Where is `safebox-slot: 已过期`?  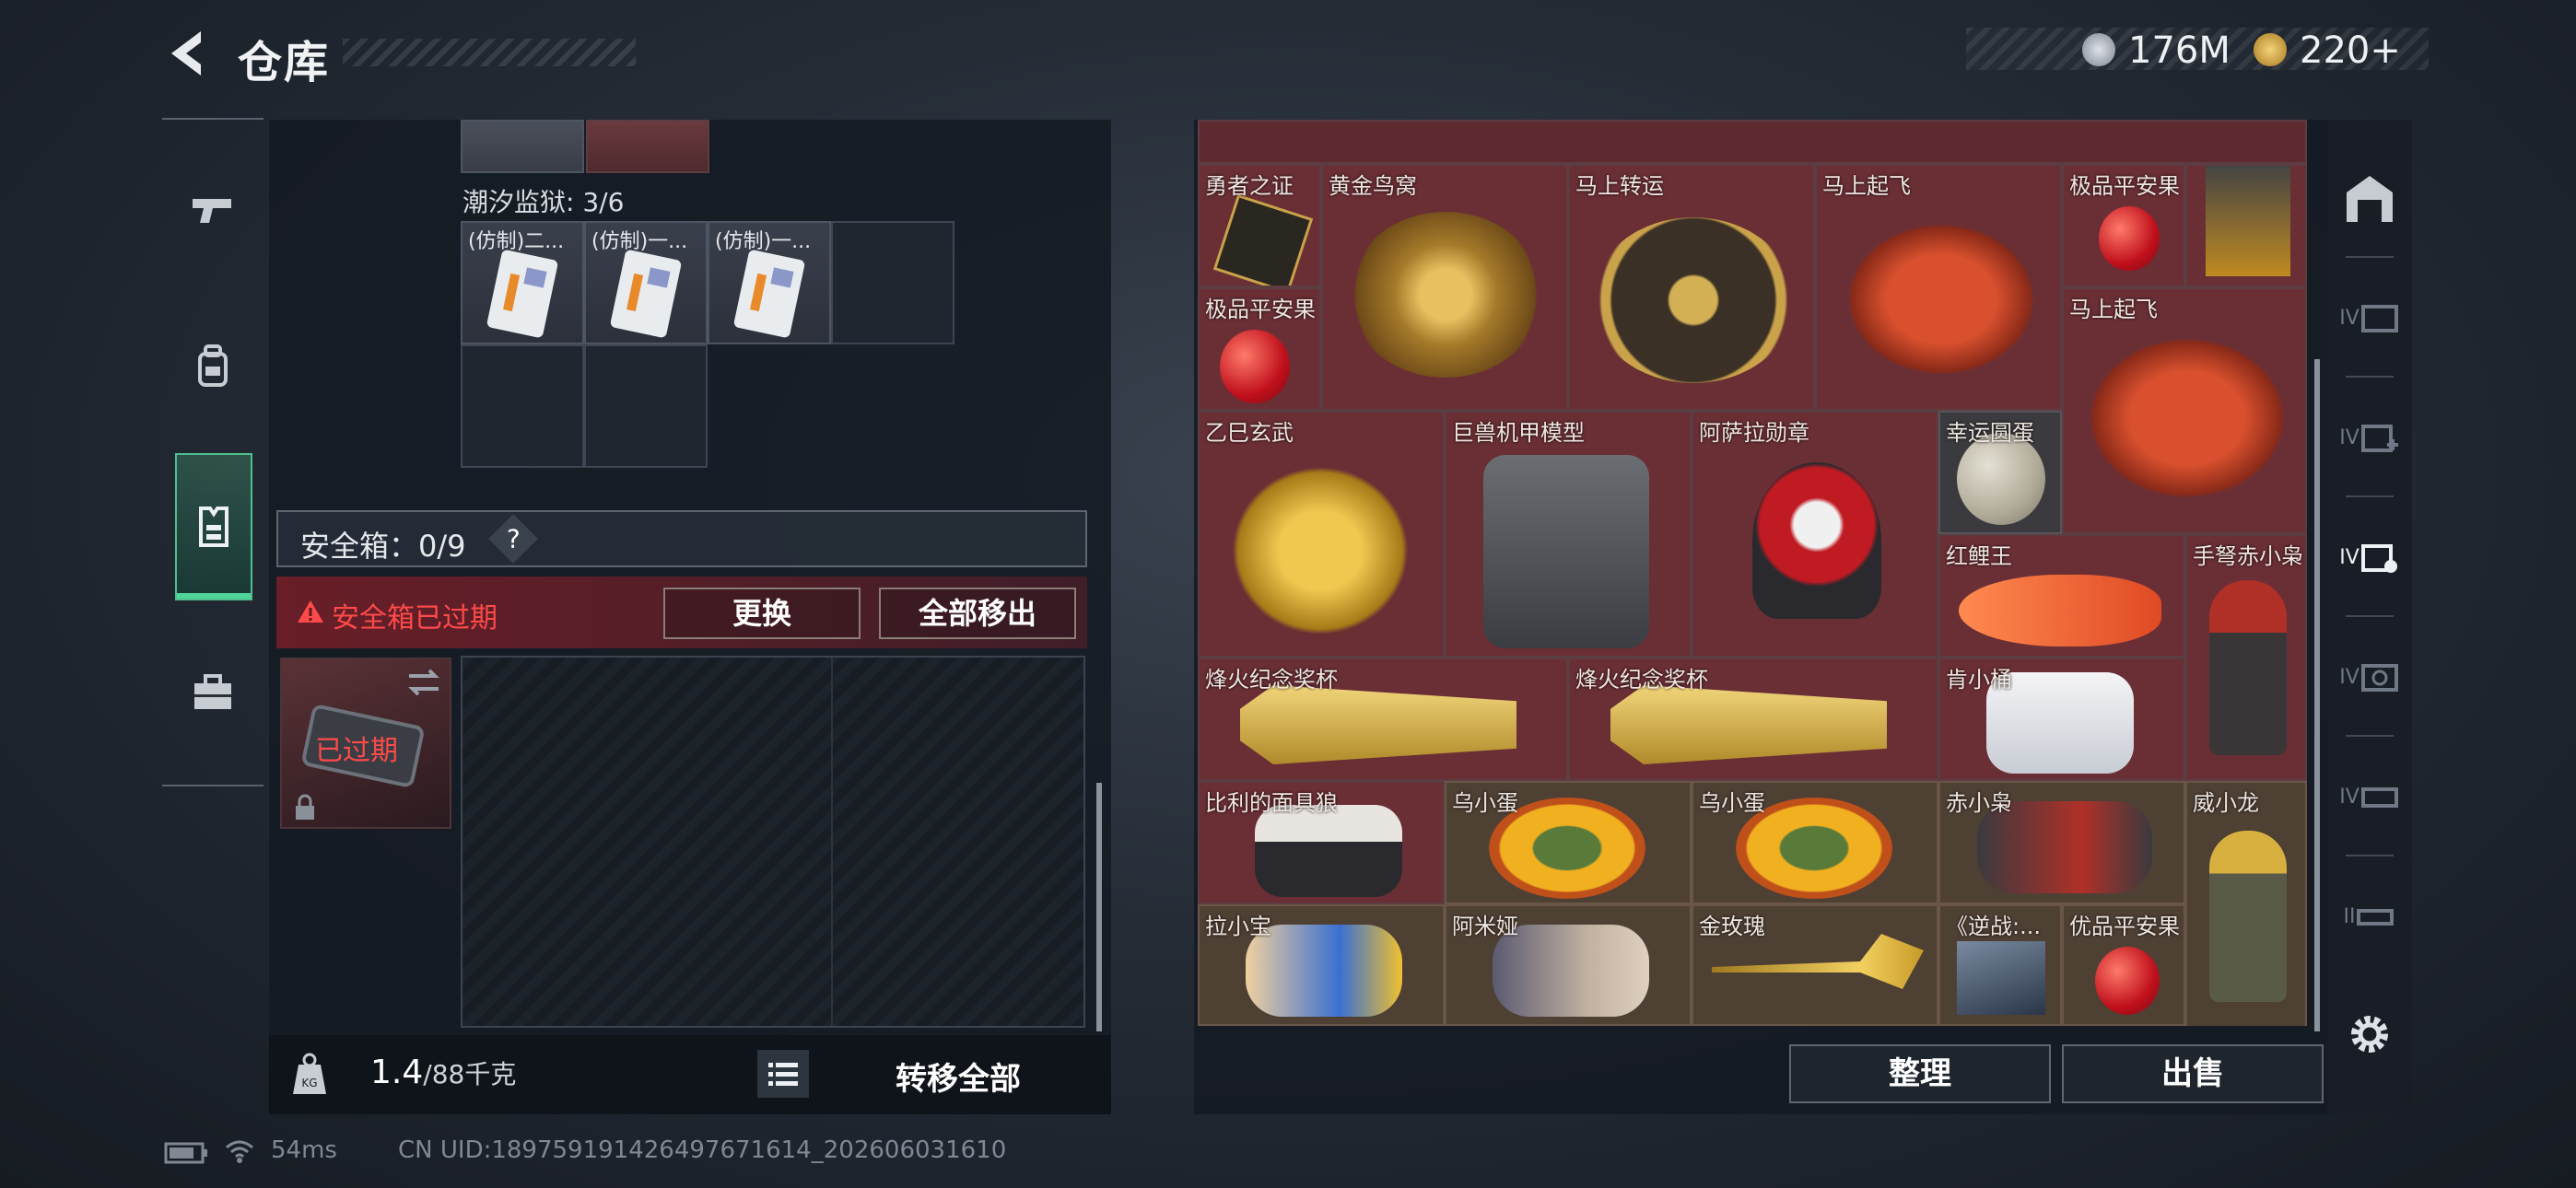
safebox-slot: 已过期 is located at coordinates (365, 743).